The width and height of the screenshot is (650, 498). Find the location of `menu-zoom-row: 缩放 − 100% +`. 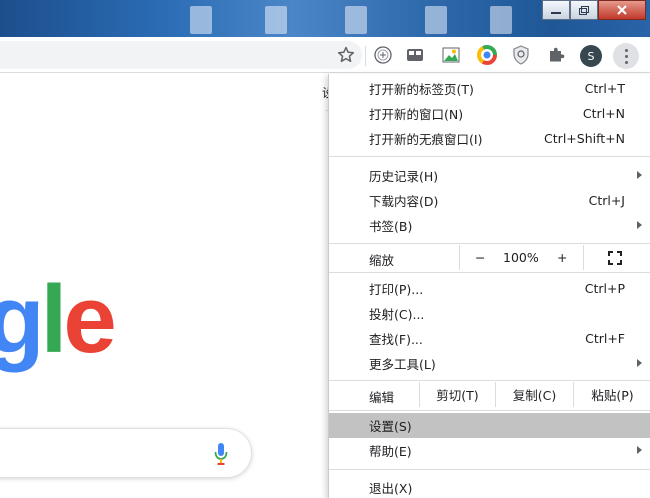

menu-zoom-row: 缩放 − 100% + is located at coordinates (489, 257).